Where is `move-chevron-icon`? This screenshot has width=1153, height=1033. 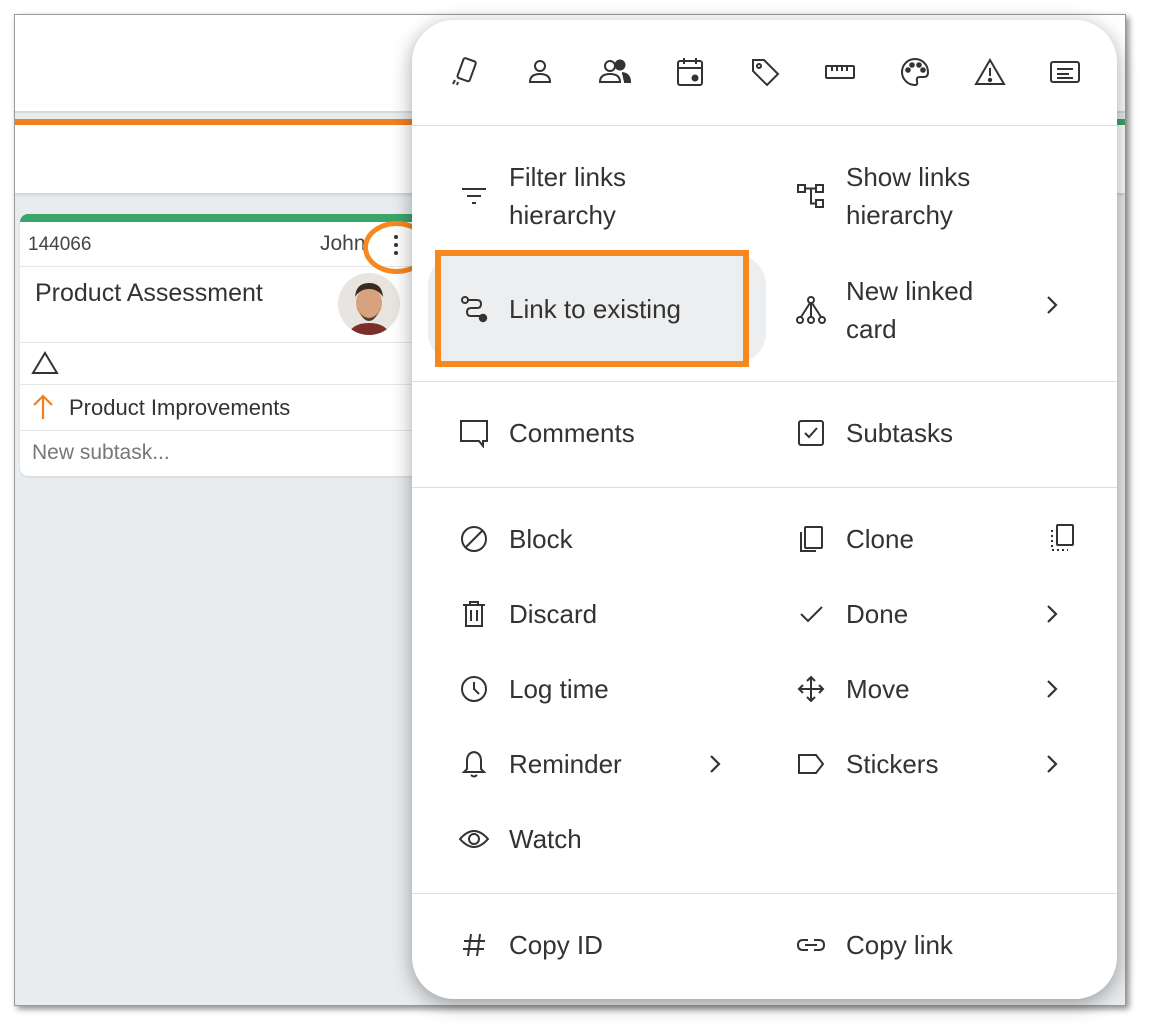 move-chevron-icon is located at coordinates (1052, 689).